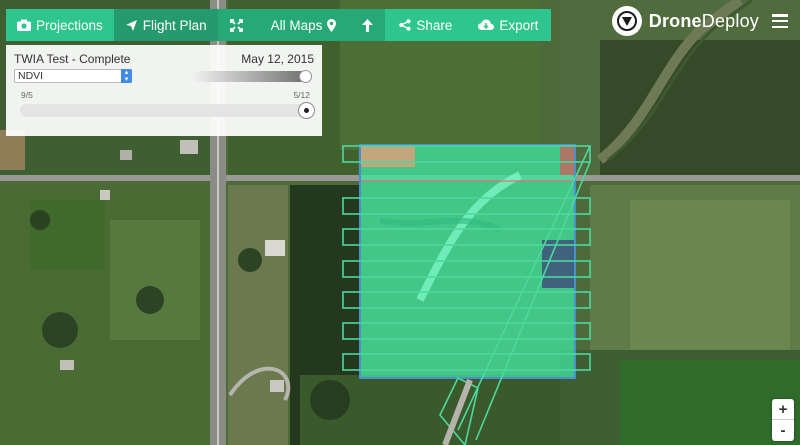 Image resolution: width=800 pixels, height=445 pixels. What do you see at coordinates (73, 76) in the screenshot?
I see `layer-select: NDVI ▴ ▾` at bounding box center [73, 76].